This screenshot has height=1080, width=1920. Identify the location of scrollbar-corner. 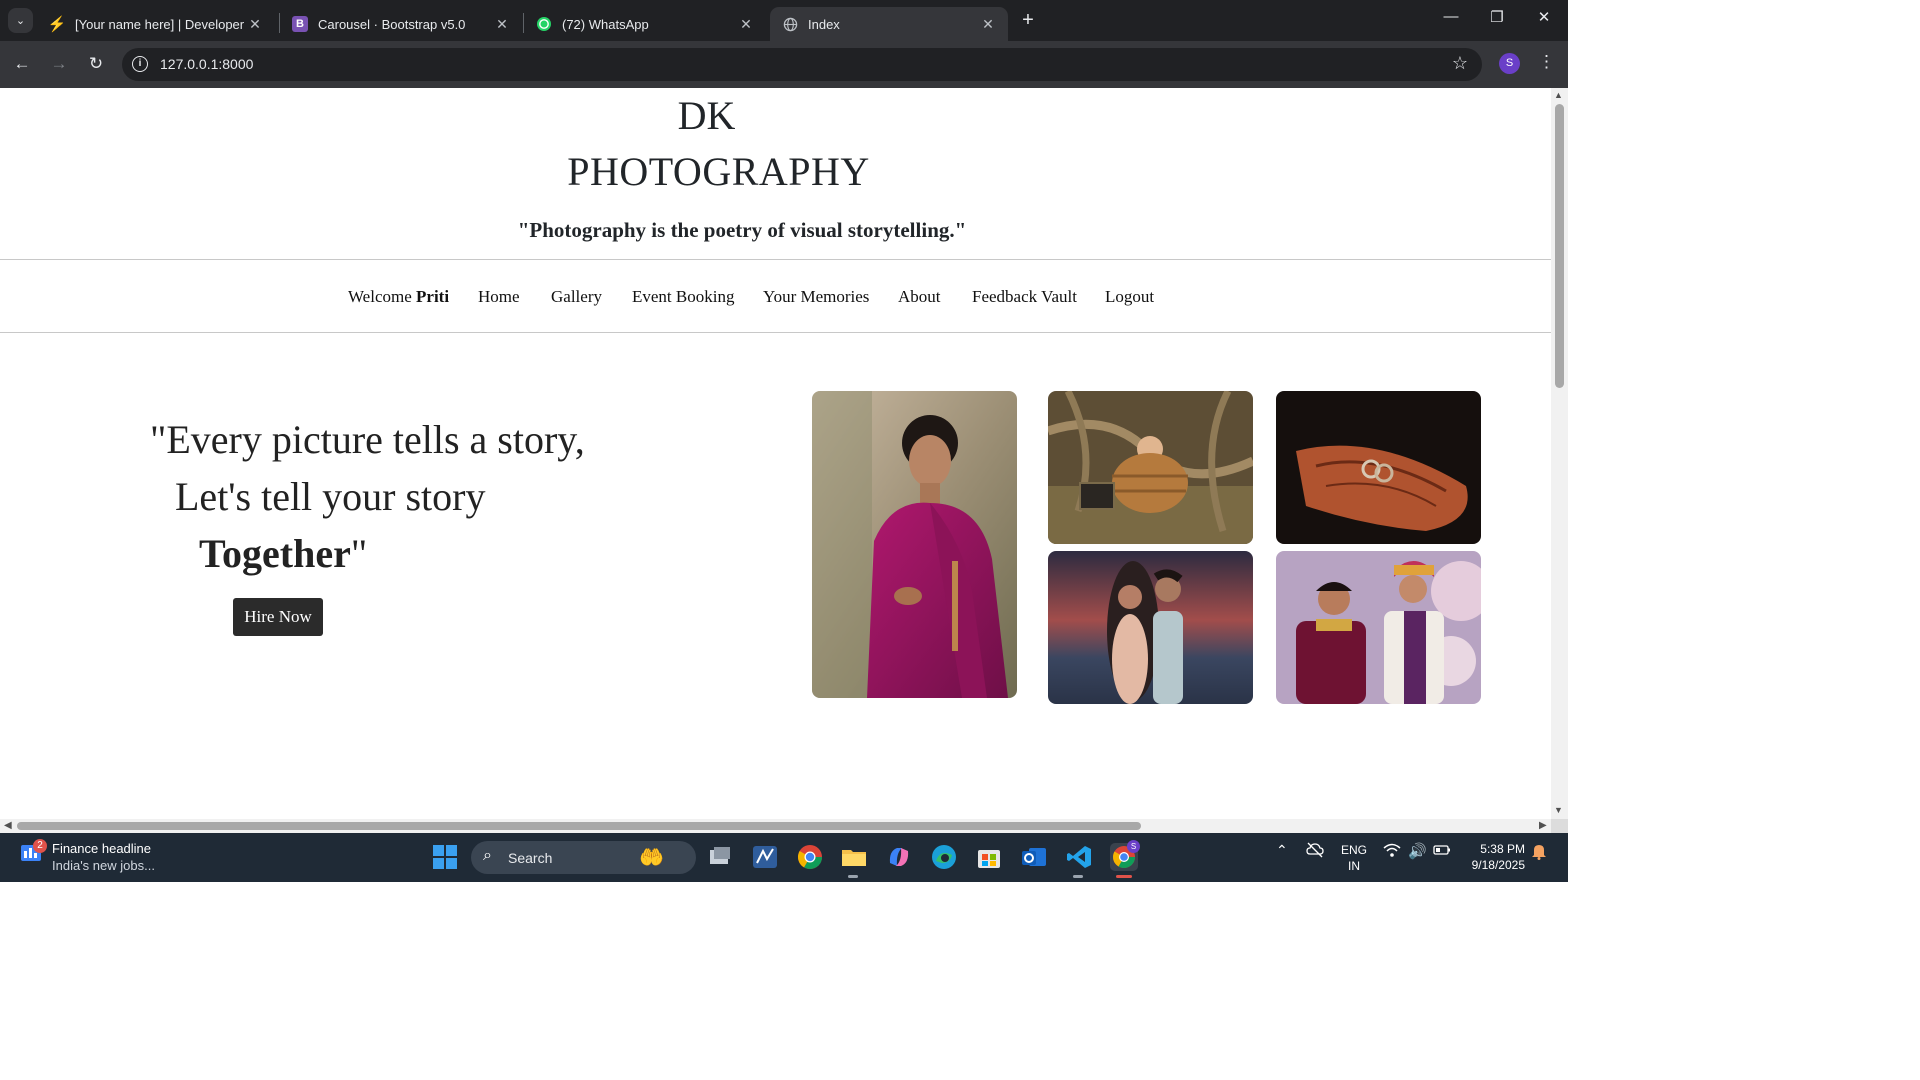
(1559, 826).